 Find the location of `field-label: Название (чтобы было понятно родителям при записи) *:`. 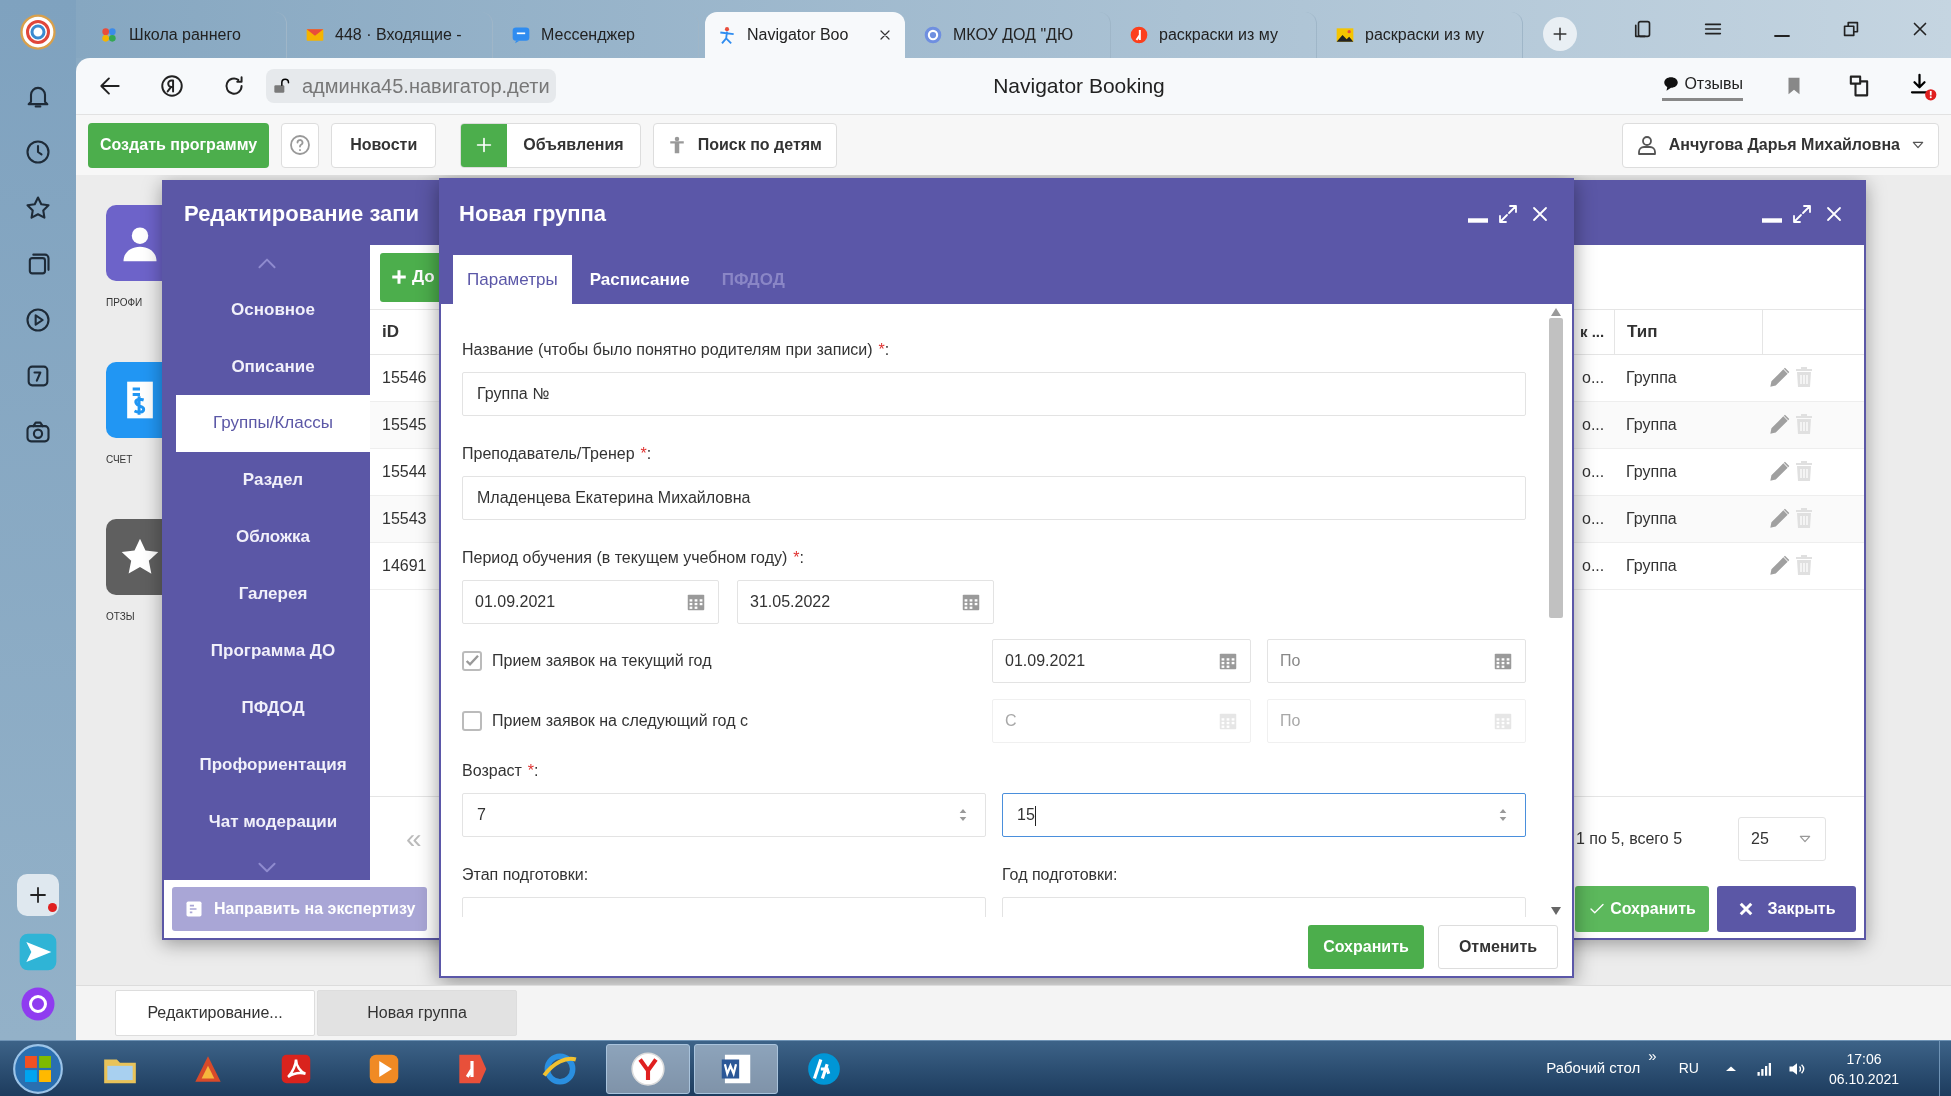

field-label: Название (чтобы было понятно родителям при записи) *: is located at coordinates (676, 350).